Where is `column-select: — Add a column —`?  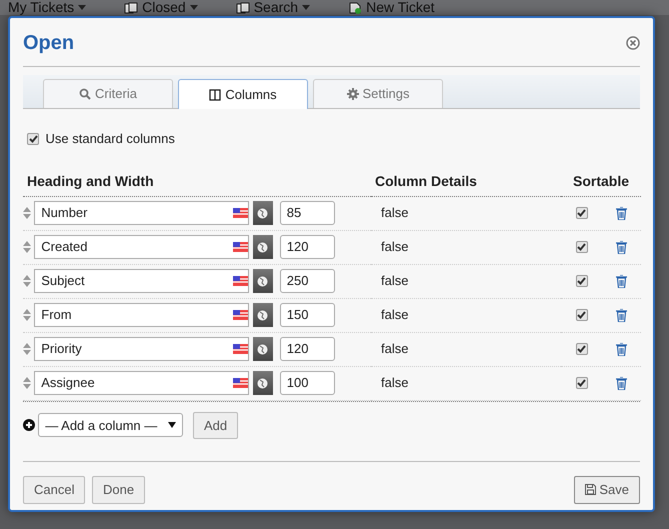
column-select: — Add a column — is located at coordinates (111, 425).